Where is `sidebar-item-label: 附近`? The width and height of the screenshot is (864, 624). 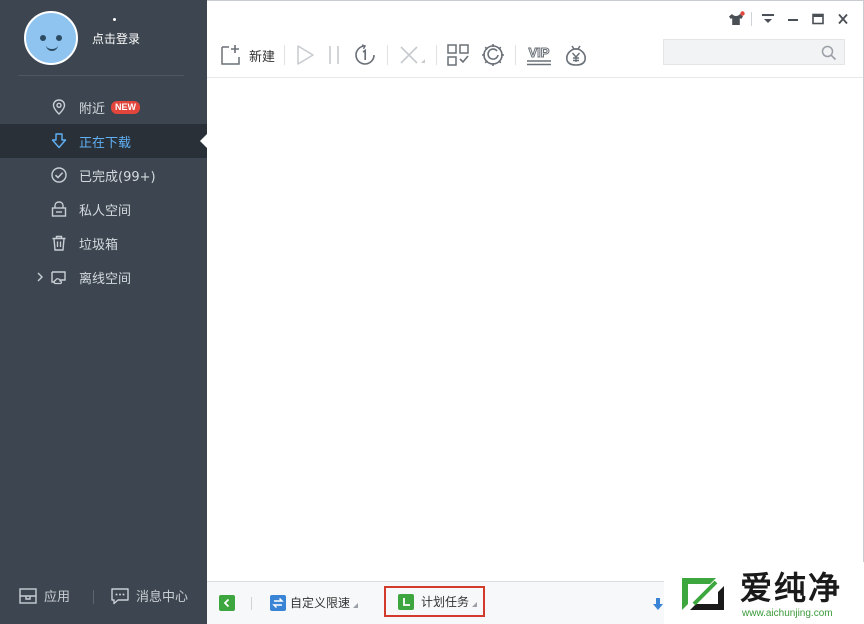 sidebar-item-label: 附近 is located at coordinates (92, 109).